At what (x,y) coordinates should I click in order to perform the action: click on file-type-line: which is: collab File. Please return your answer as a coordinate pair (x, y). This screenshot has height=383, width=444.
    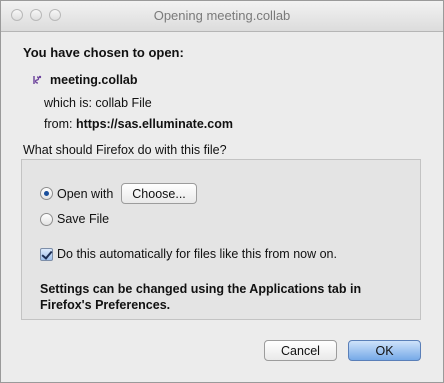
    Looking at the image, I should click on (98, 103).